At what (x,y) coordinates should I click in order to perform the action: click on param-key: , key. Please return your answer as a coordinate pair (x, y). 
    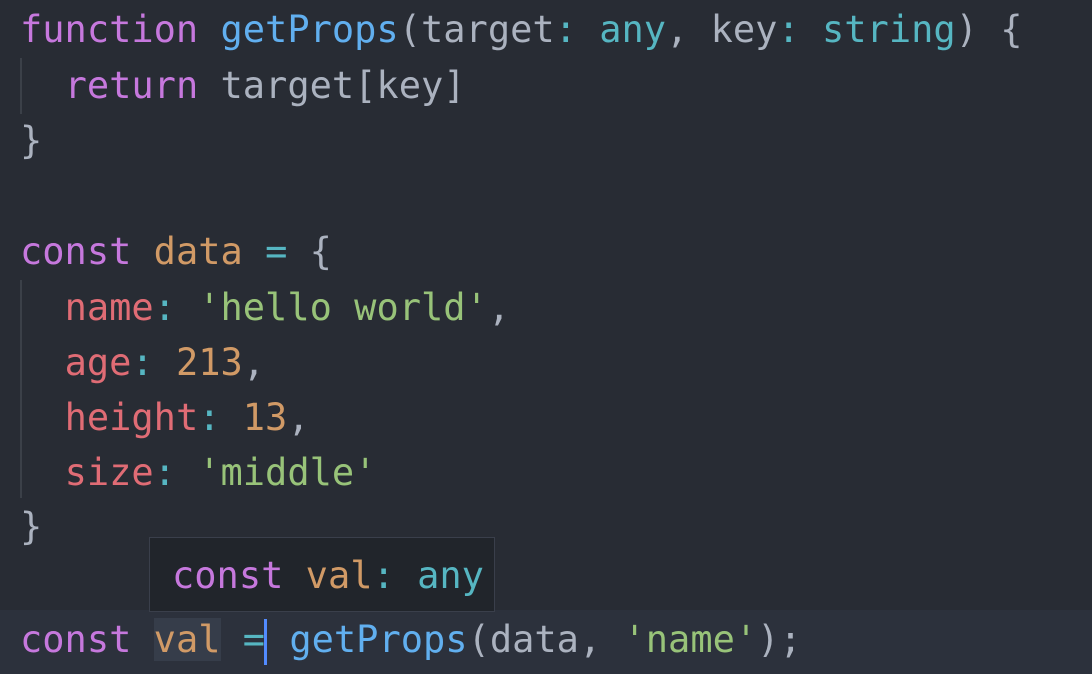
    Looking at the image, I should click on (722, 29).